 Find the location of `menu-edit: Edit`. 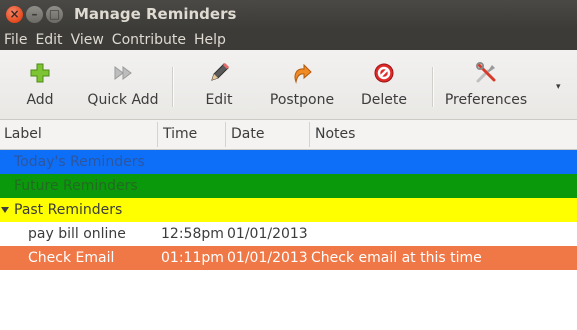

menu-edit: Edit is located at coordinates (48, 40).